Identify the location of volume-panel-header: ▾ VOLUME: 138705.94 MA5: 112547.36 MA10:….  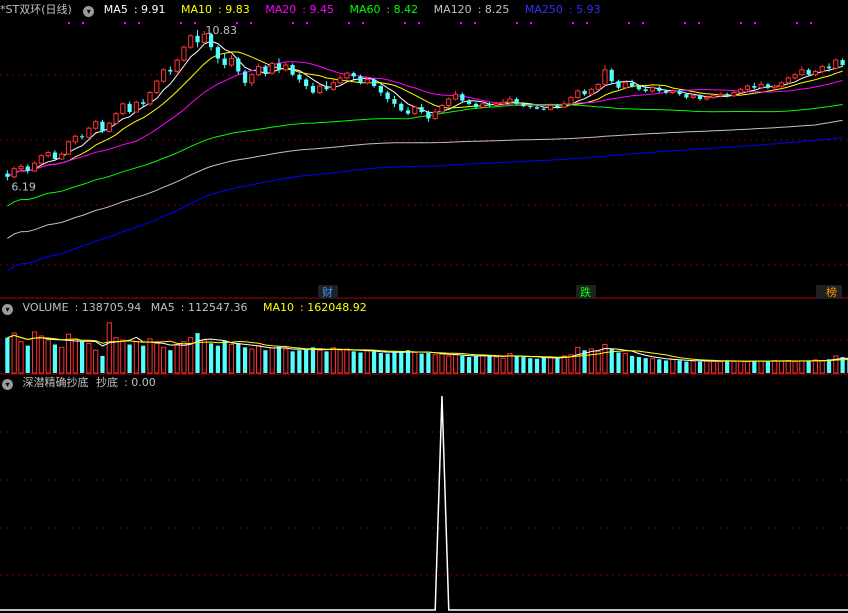
(189, 308).